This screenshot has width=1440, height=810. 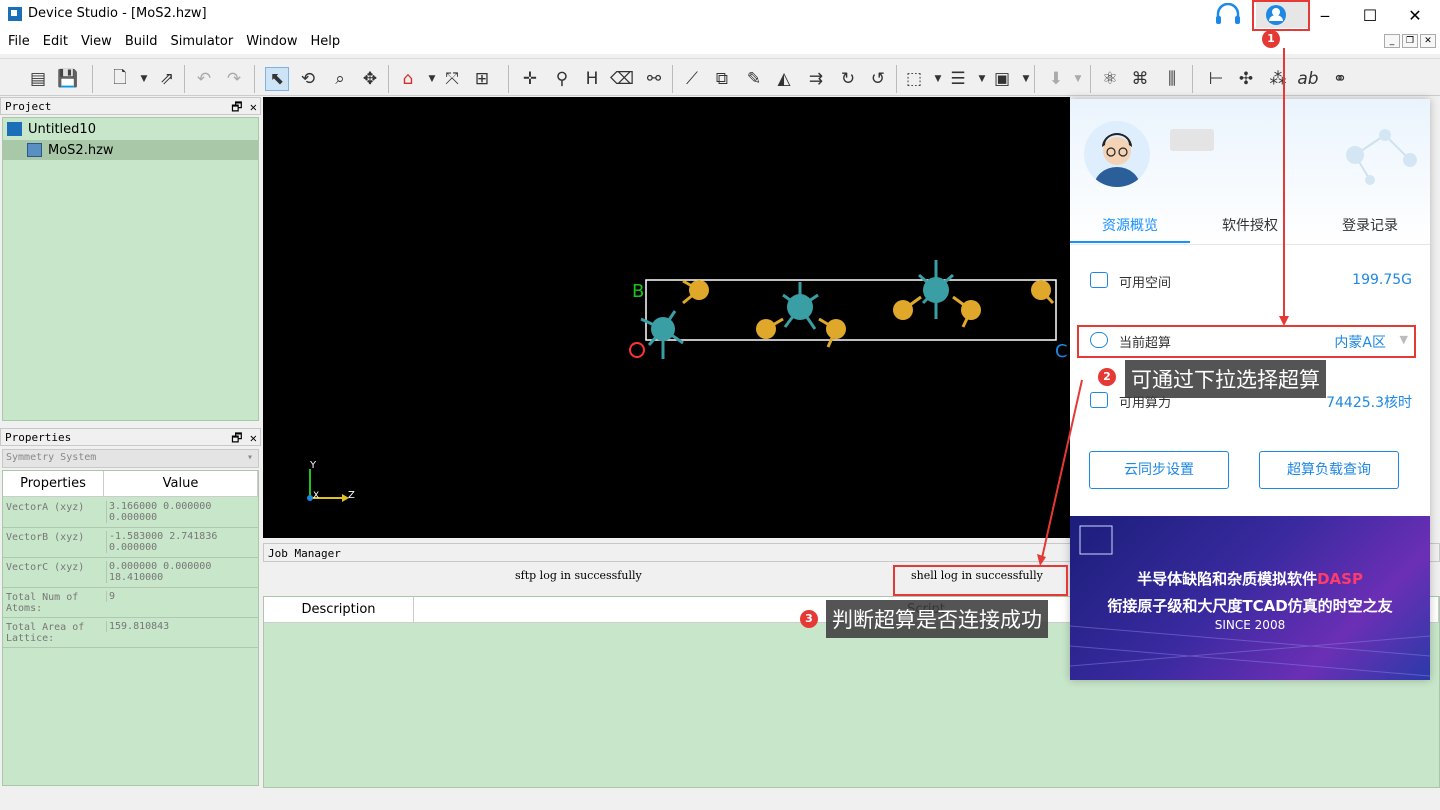 I want to click on axis-x-label: X, so click(x=316, y=496).